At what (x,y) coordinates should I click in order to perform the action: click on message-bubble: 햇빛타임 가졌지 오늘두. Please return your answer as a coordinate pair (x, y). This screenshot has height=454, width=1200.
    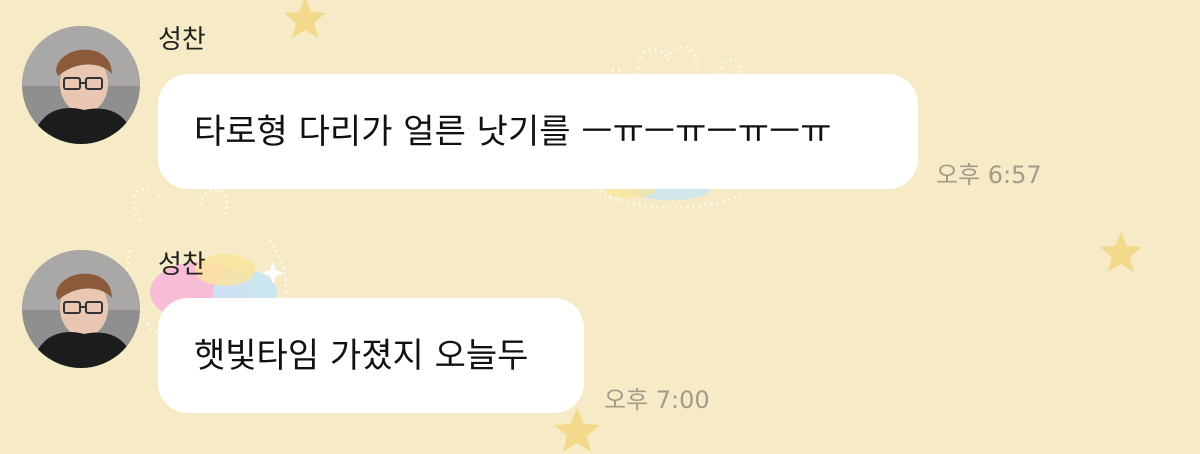
    Looking at the image, I should click on (371, 355).